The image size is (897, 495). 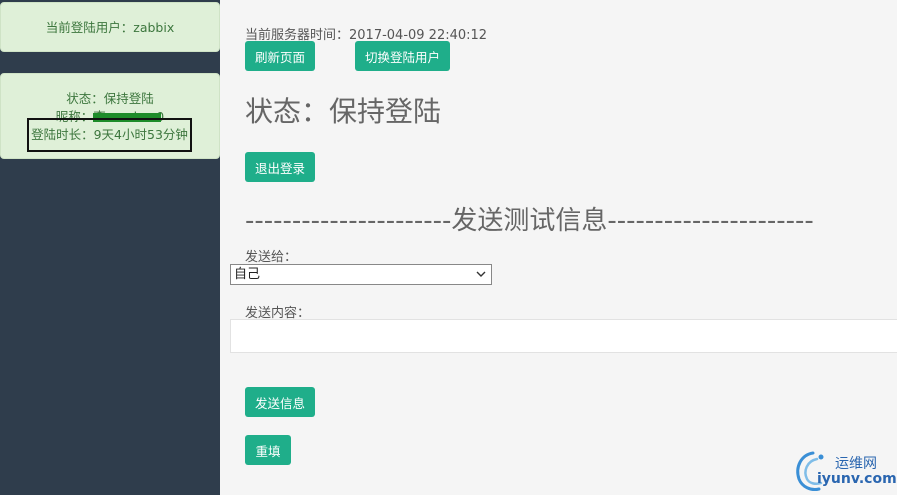 What do you see at coordinates (247, 274) in the screenshot?
I see `send-to-selected-value: 自己` at bounding box center [247, 274].